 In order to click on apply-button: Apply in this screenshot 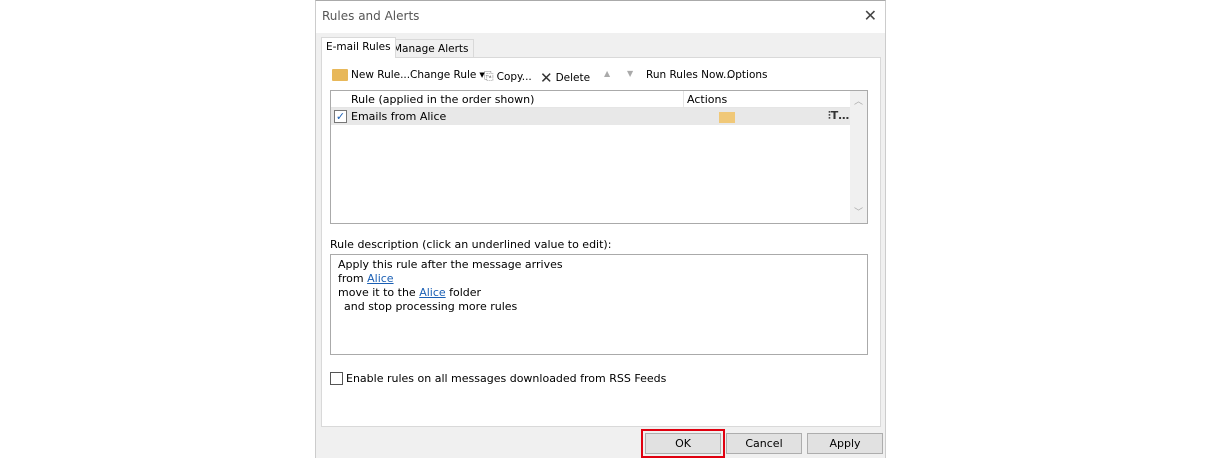, I will do `click(845, 443)`.